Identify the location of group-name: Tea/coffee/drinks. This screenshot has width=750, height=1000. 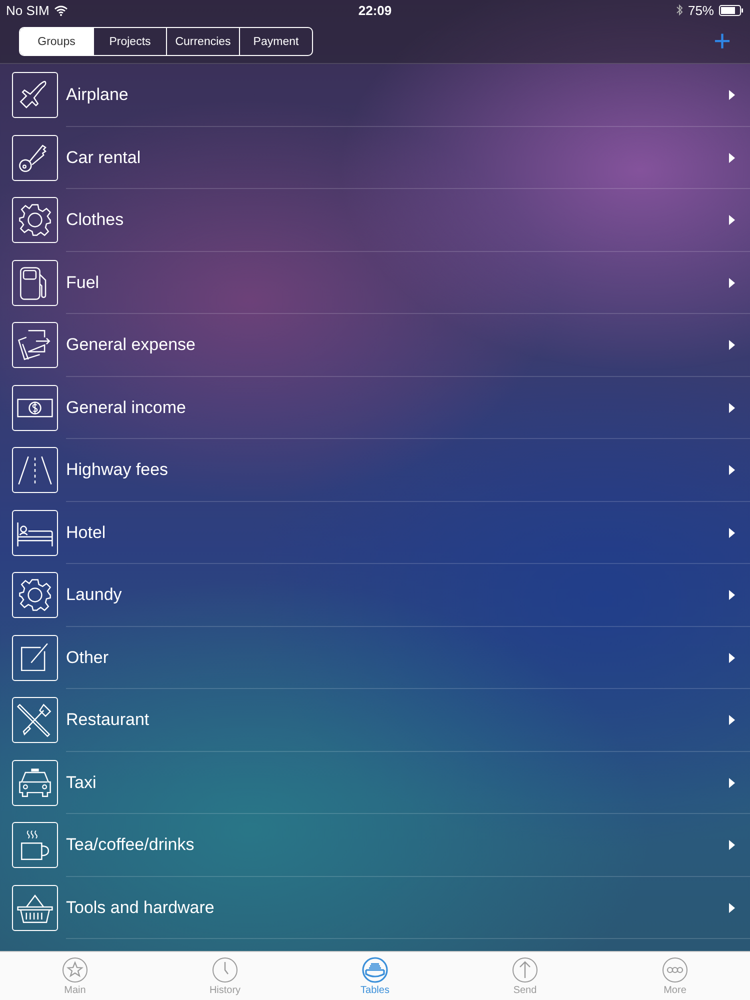
(397, 845).